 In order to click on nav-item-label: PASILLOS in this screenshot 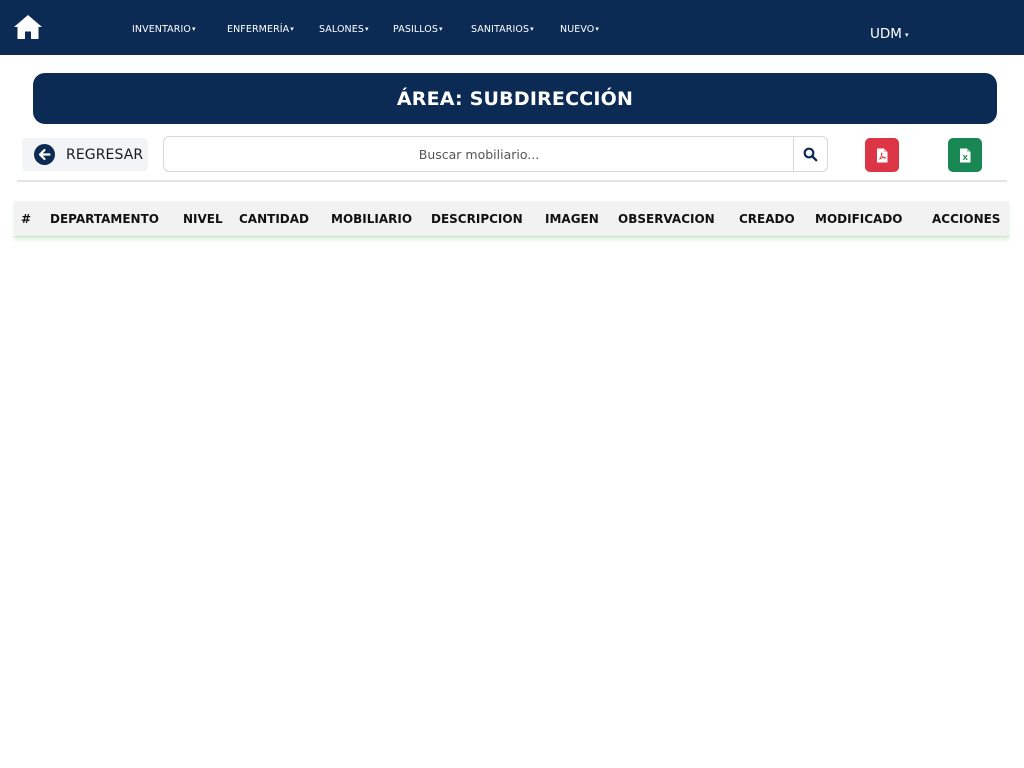, I will do `click(416, 29)`.